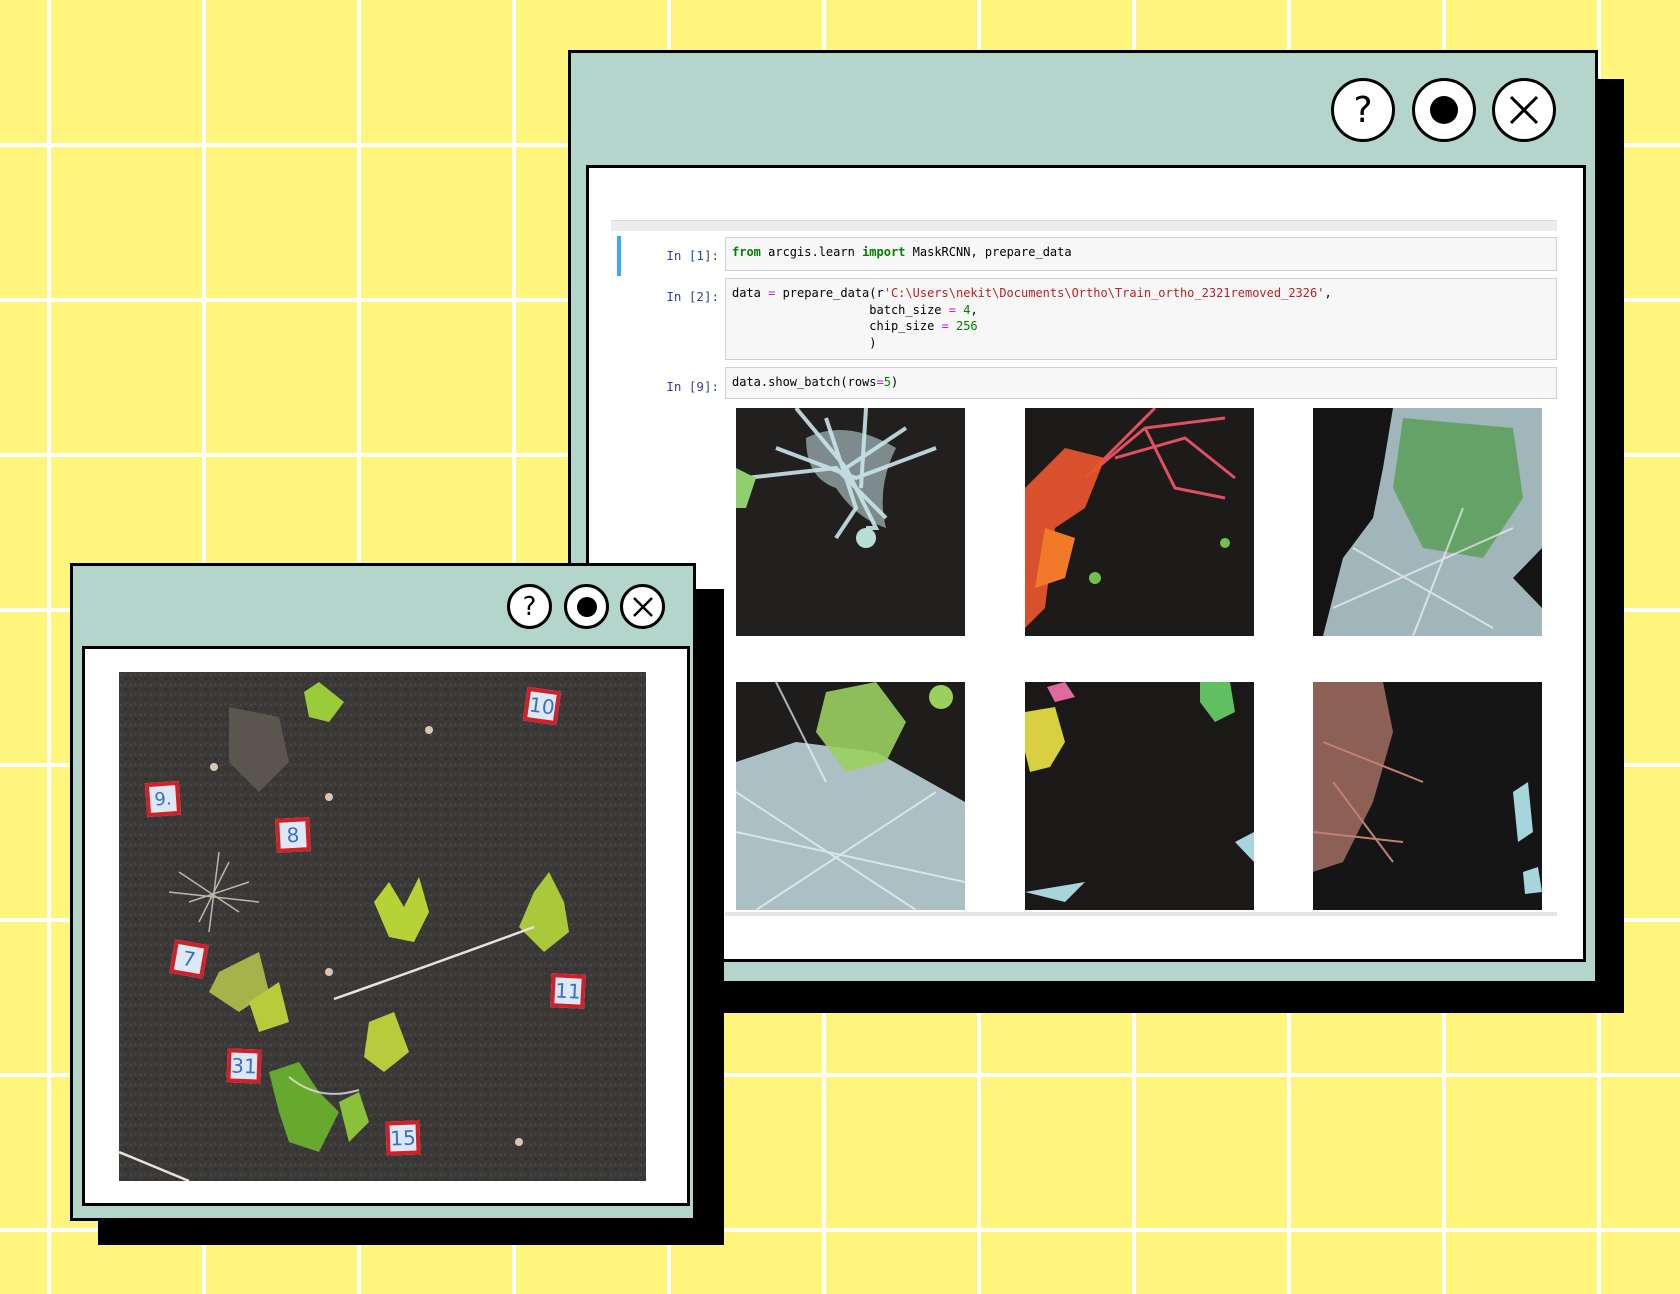 The height and width of the screenshot is (1294, 1680). What do you see at coordinates (746, 252) in the screenshot?
I see `code-token: from` at bounding box center [746, 252].